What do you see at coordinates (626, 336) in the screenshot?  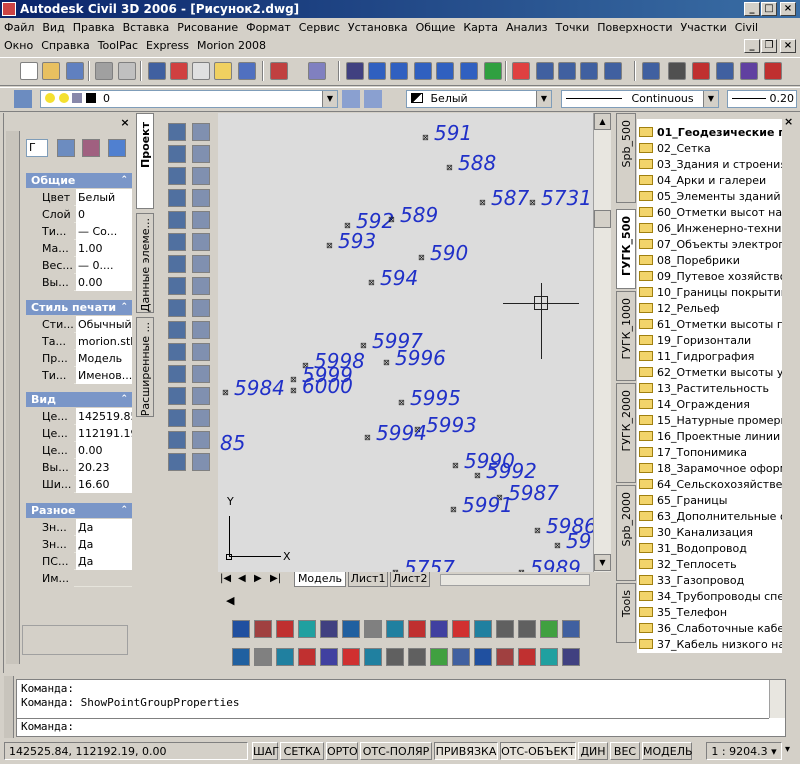 I see `tab-гугк_1000: ГУГК_1000` at bounding box center [626, 336].